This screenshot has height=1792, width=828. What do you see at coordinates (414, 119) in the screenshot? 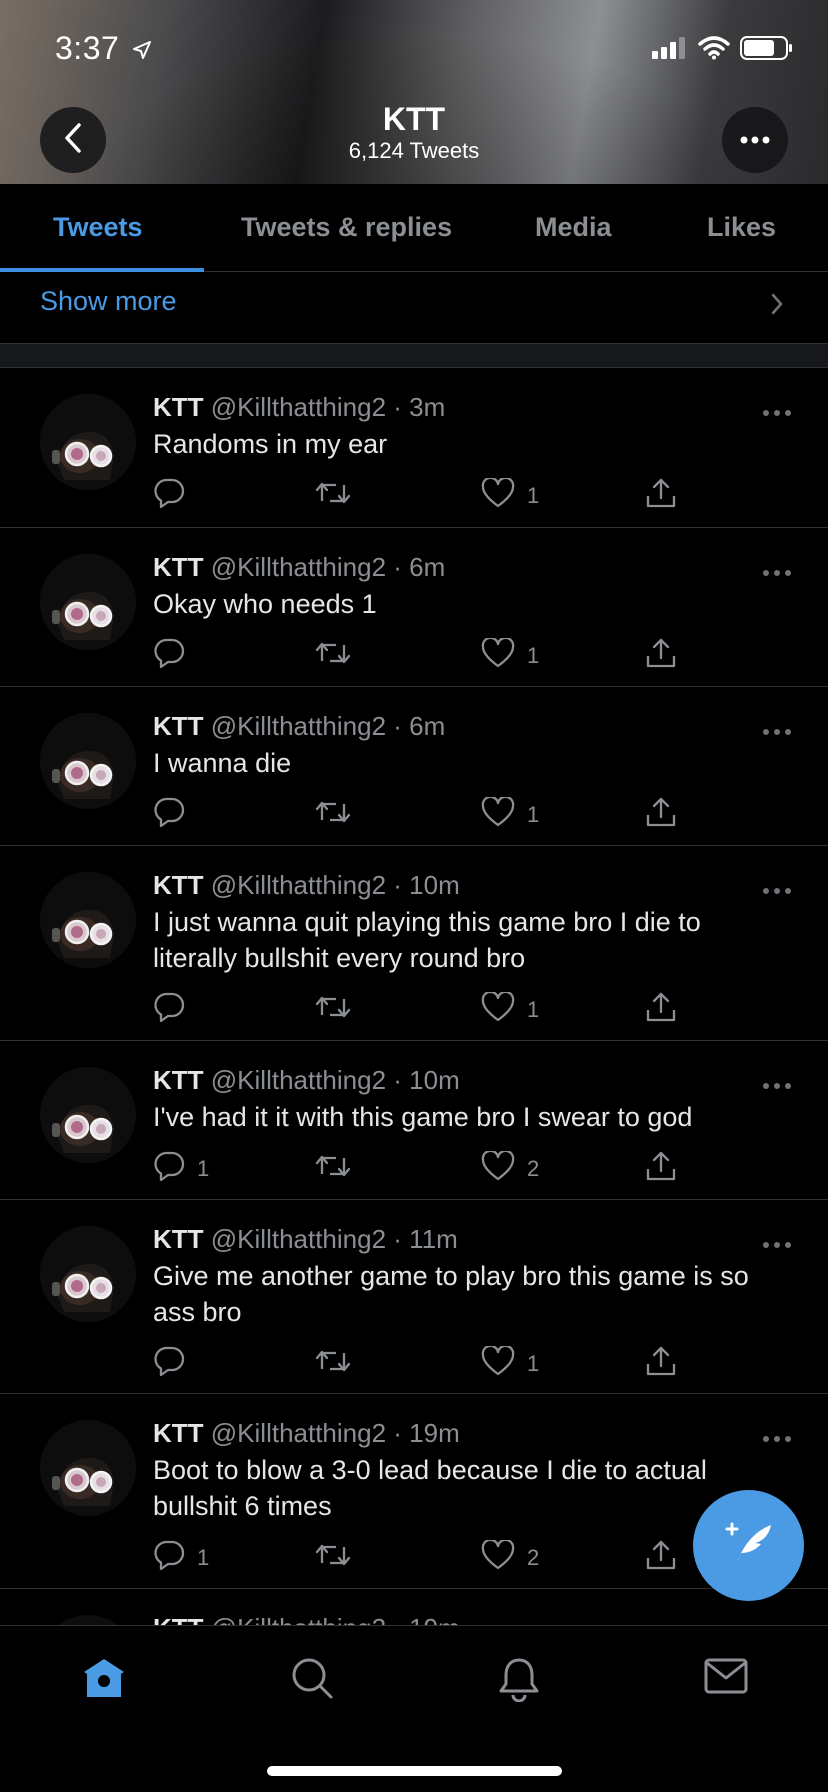
I see `profile-title: KTT` at bounding box center [414, 119].